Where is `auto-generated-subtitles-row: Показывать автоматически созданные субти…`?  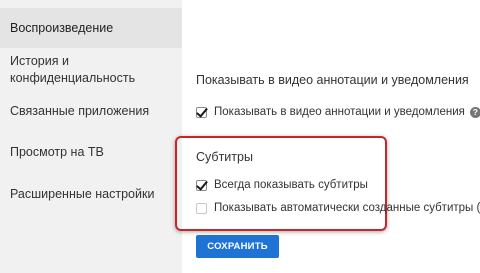
auto-generated-subtitles-row: Показывать автоматически созданные субти… is located at coordinates (338, 208).